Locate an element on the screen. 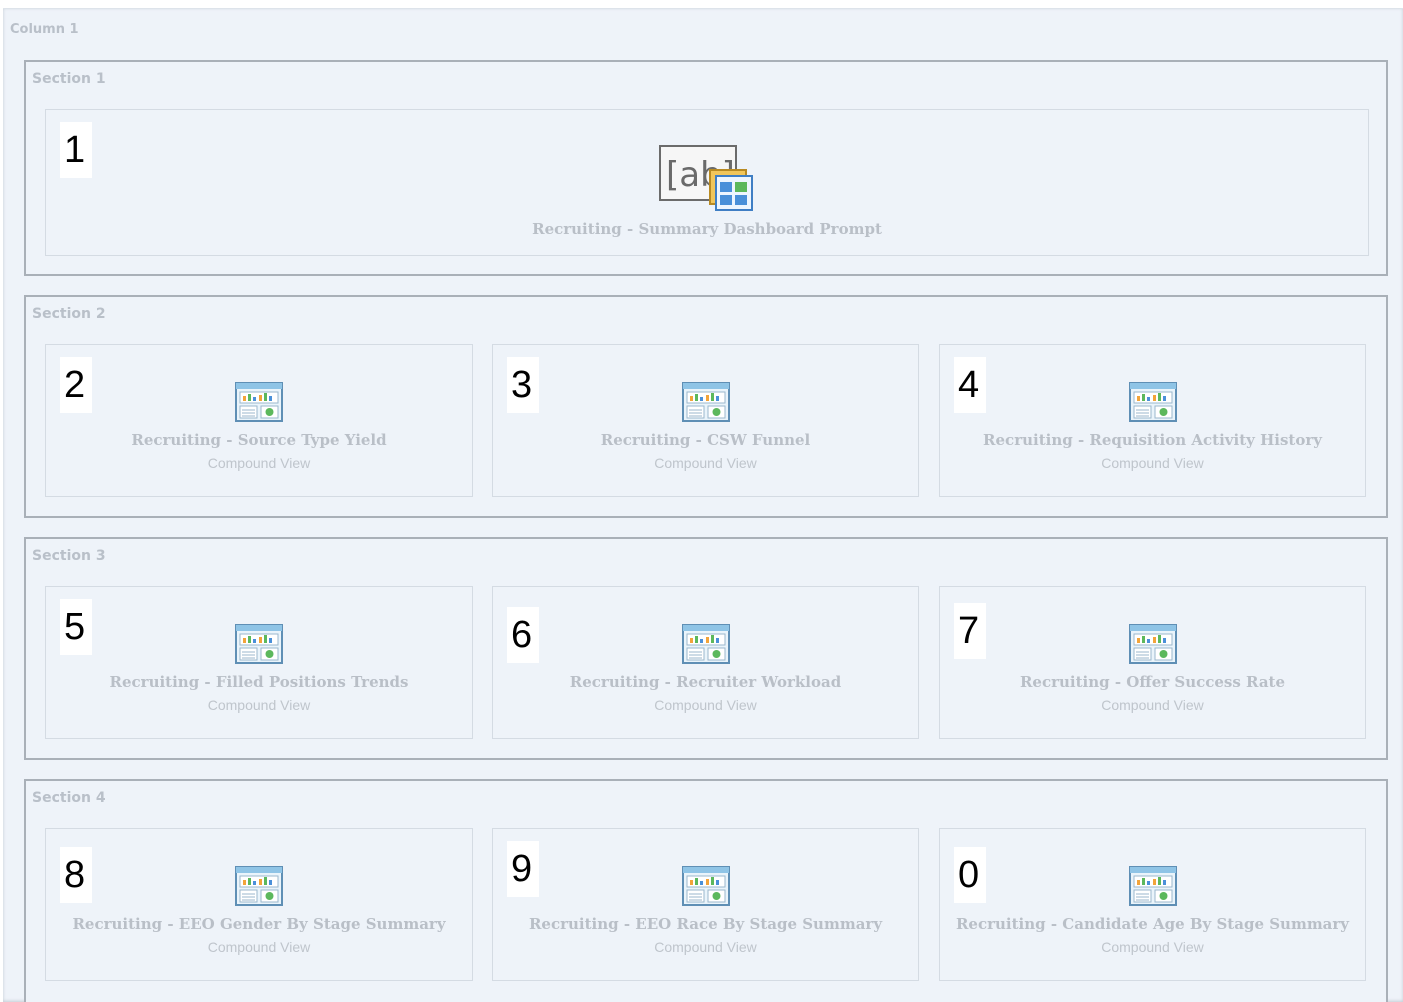  view-number-badge: 8 is located at coordinates (76, 875).